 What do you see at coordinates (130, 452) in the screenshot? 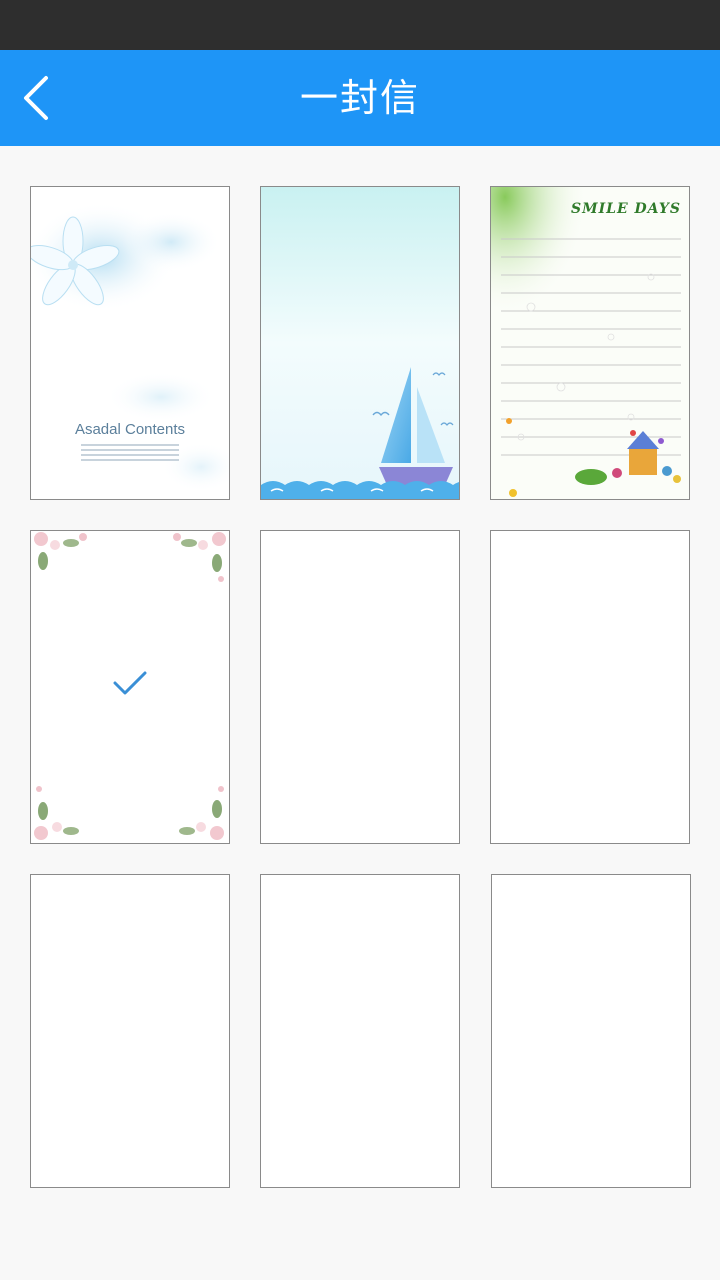
I see `placeholder-text-lines` at bounding box center [130, 452].